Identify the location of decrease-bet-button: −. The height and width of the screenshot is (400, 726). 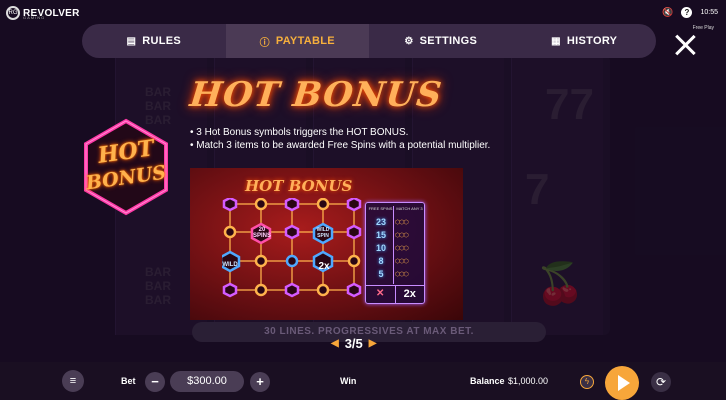
(155, 382).